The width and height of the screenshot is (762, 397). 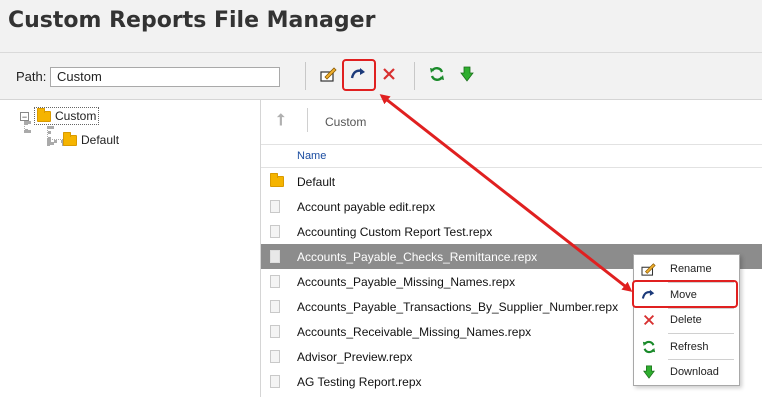 What do you see at coordinates (192, 20) in the screenshot?
I see `page-title: Custom Reports File Manager` at bounding box center [192, 20].